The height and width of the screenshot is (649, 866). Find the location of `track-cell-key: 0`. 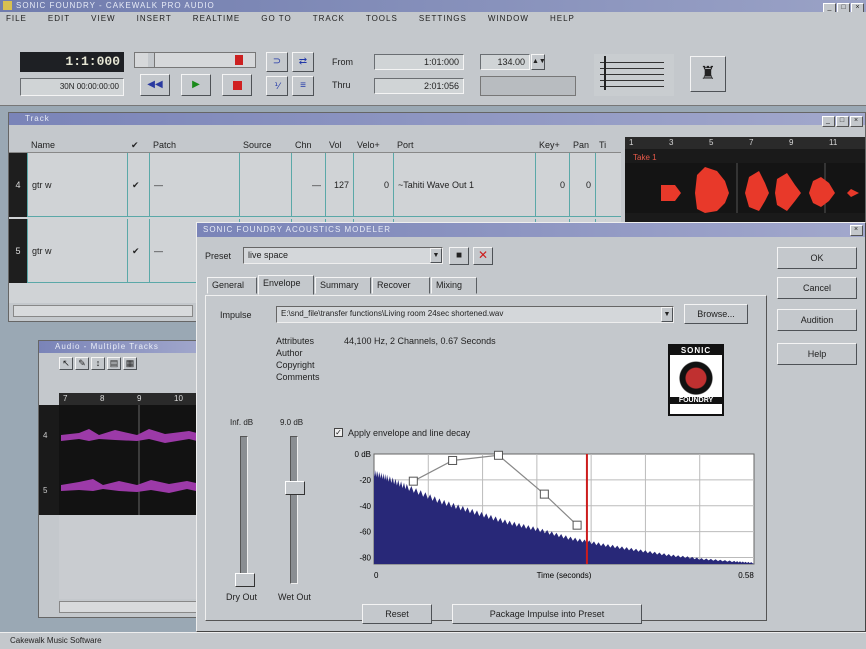

track-cell-key: 0 is located at coordinates (552, 185).